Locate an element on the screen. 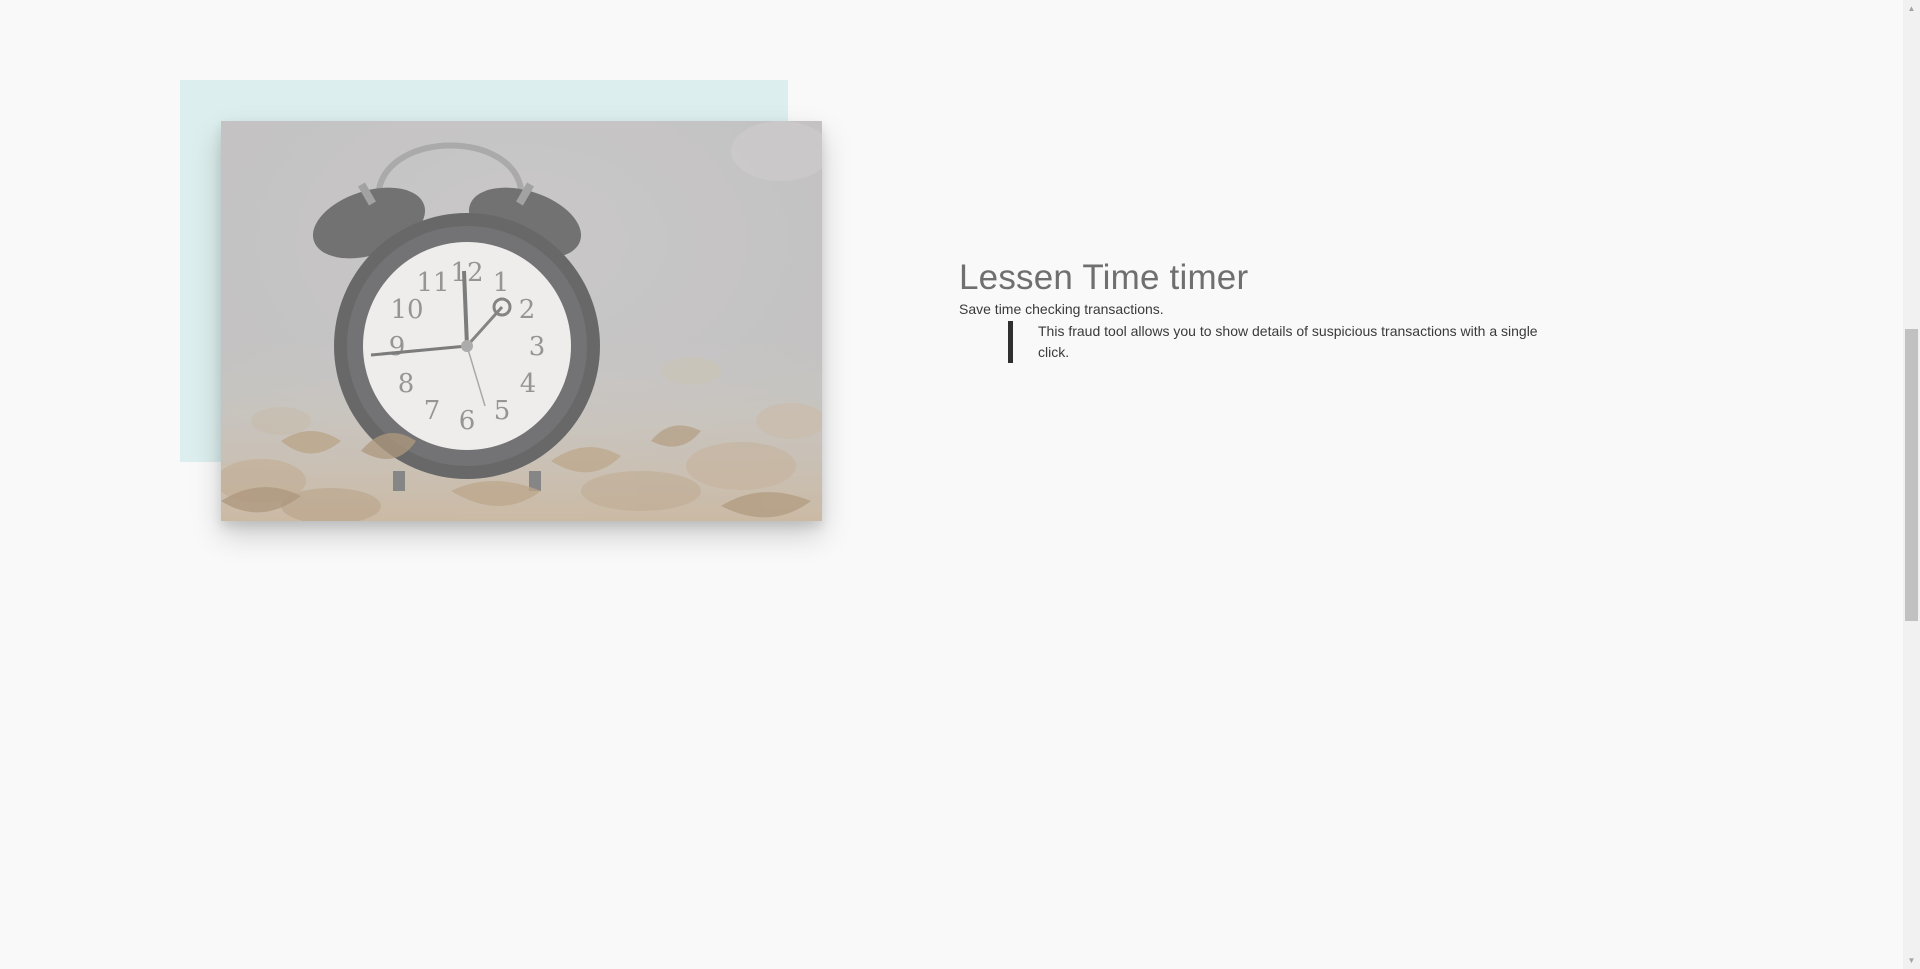 This screenshot has height=969, width=1920. alarm-clock-icon: 12 1 2 3 4 5 6 7 8 9 10 11 is located at coordinates (521, 321).